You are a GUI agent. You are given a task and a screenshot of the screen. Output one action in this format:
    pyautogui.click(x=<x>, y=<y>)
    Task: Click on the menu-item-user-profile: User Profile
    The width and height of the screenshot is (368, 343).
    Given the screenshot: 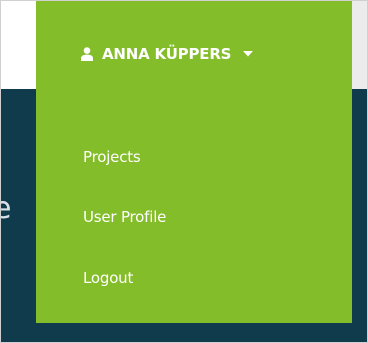 What is the action you would take?
    pyautogui.click(x=124, y=217)
    